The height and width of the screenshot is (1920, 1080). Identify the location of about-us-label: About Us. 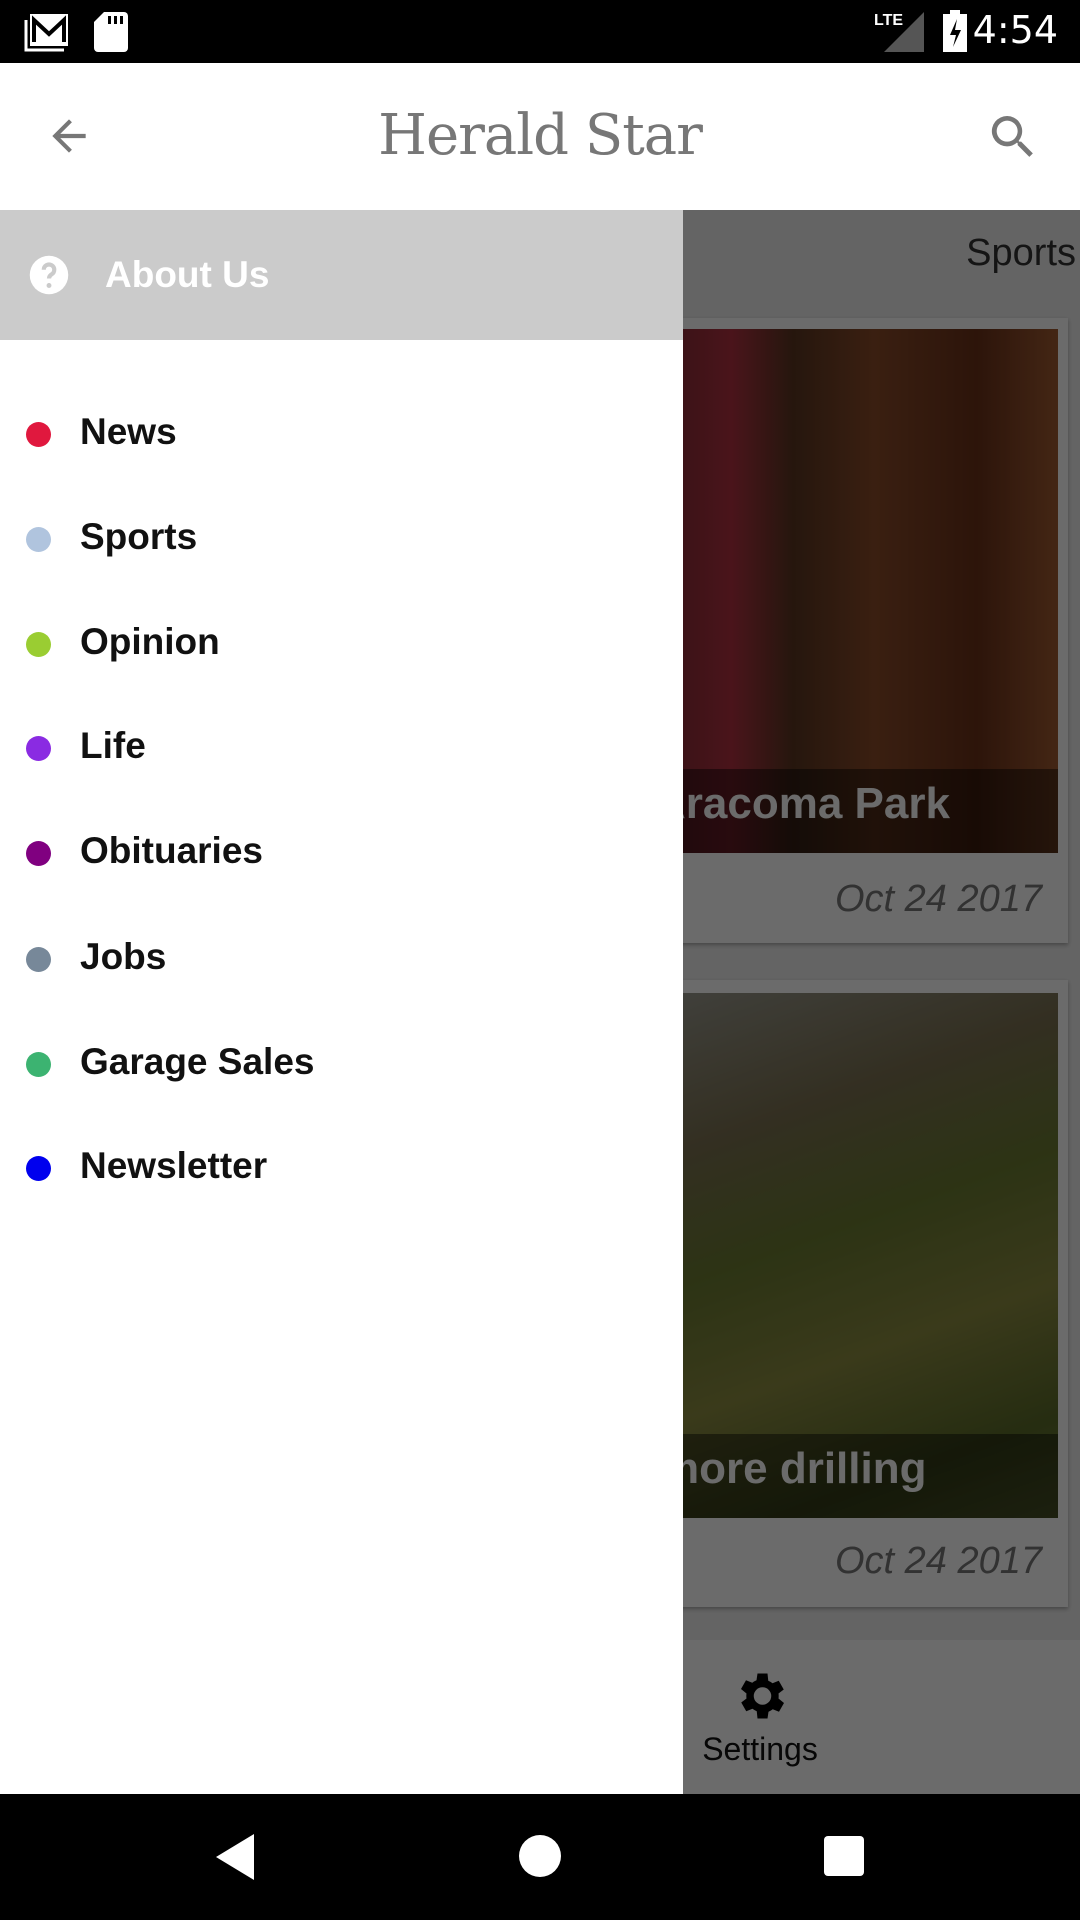
(187, 274).